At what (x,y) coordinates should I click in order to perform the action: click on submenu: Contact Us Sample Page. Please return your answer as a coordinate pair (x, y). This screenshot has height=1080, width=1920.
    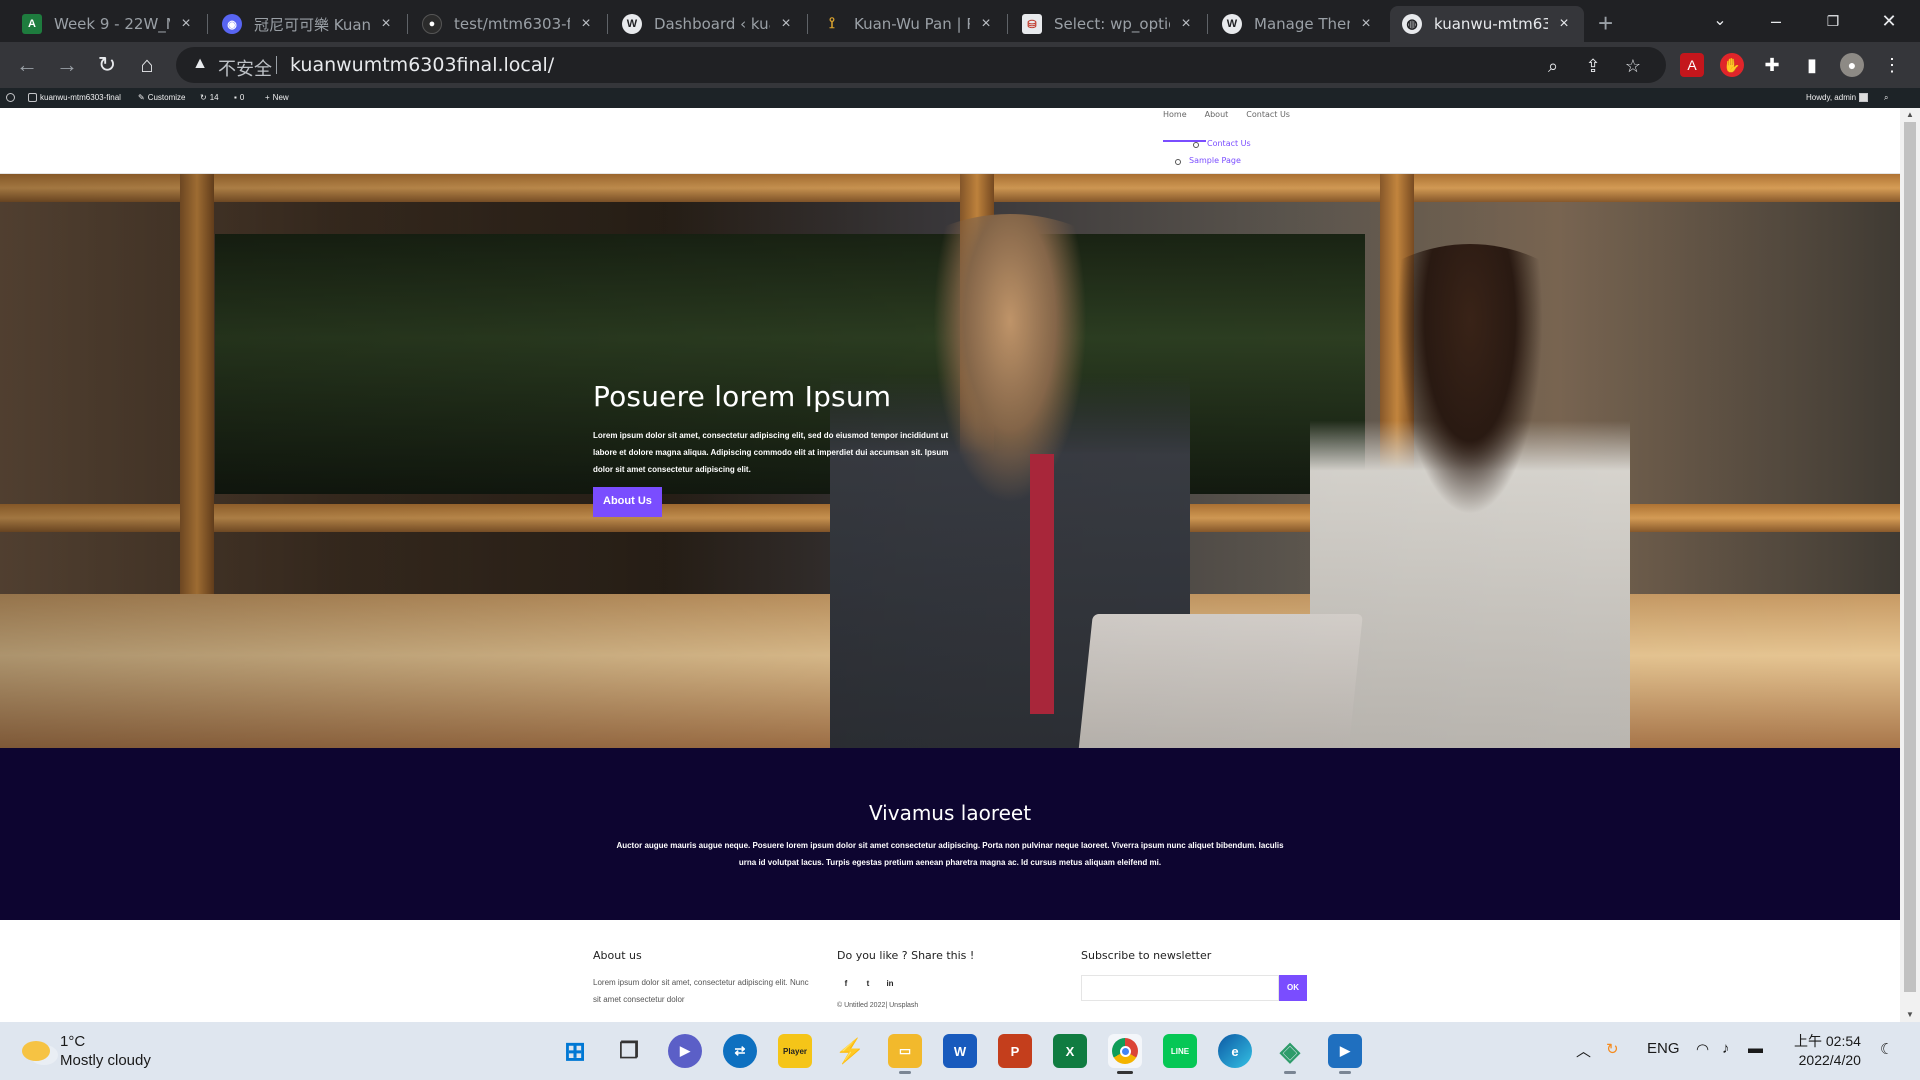
    Looking at the image, I should click on (1213, 156).